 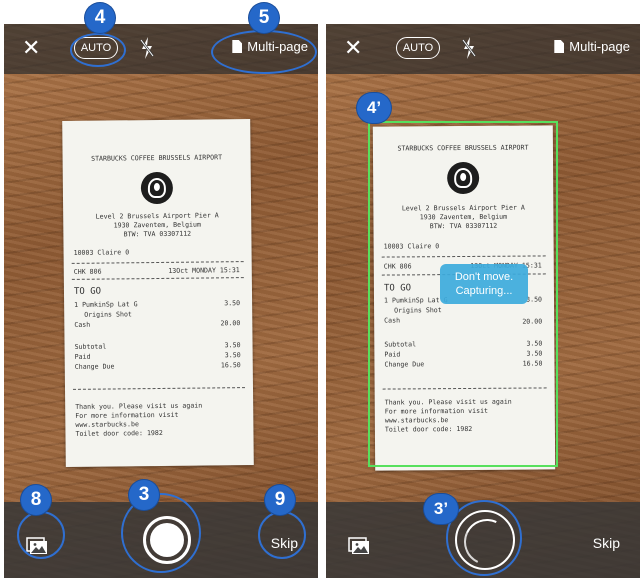 What do you see at coordinates (232, 303) in the screenshot?
I see `receipt-item-1-price: 3.50` at bounding box center [232, 303].